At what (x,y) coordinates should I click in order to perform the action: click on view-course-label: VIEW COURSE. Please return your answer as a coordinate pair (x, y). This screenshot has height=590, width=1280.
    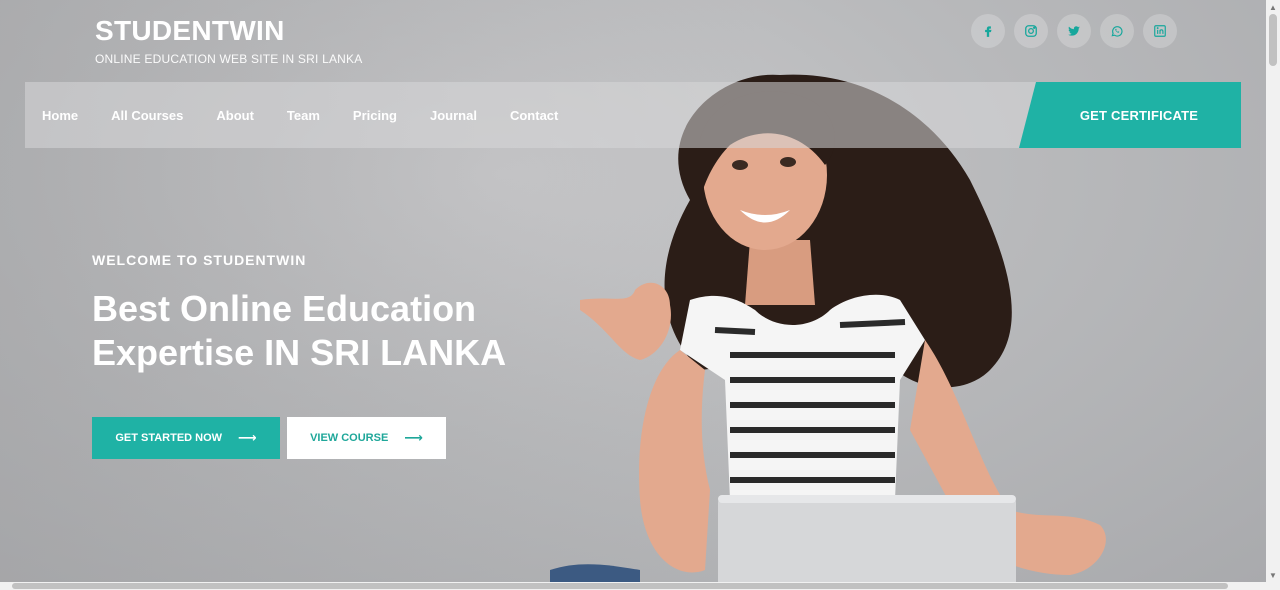
    Looking at the image, I should click on (349, 438).